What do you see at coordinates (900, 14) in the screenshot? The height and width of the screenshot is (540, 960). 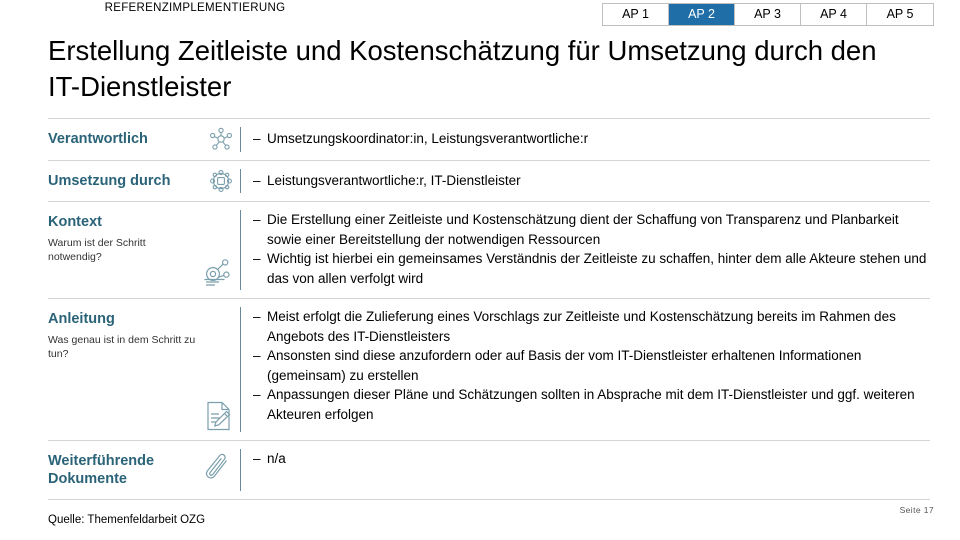 I see `tab-ap-5: AP 5` at bounding box center [900, 14].